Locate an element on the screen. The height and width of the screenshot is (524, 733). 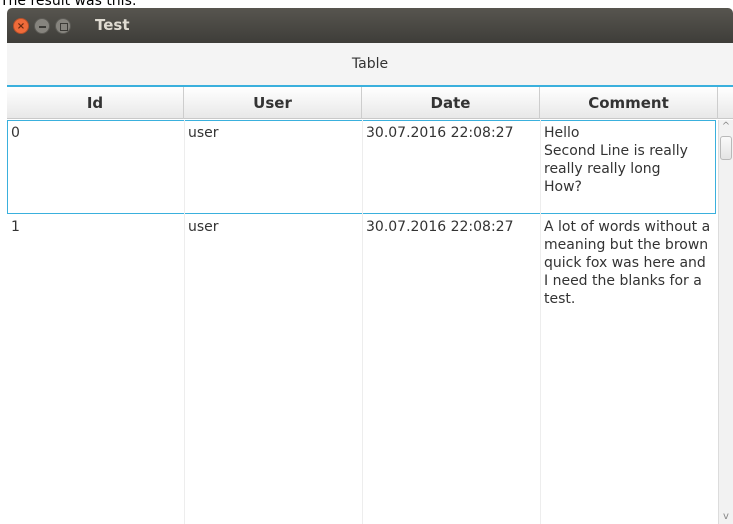
column-header-date: Date is located at coordinates (451, 103).